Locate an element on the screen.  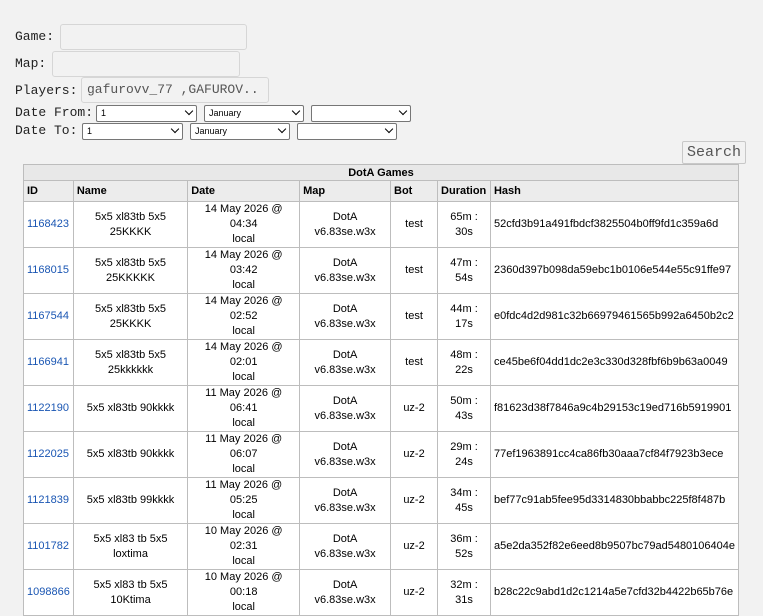
game-duration: 48m : 22s is located at coordinates (464, 362).